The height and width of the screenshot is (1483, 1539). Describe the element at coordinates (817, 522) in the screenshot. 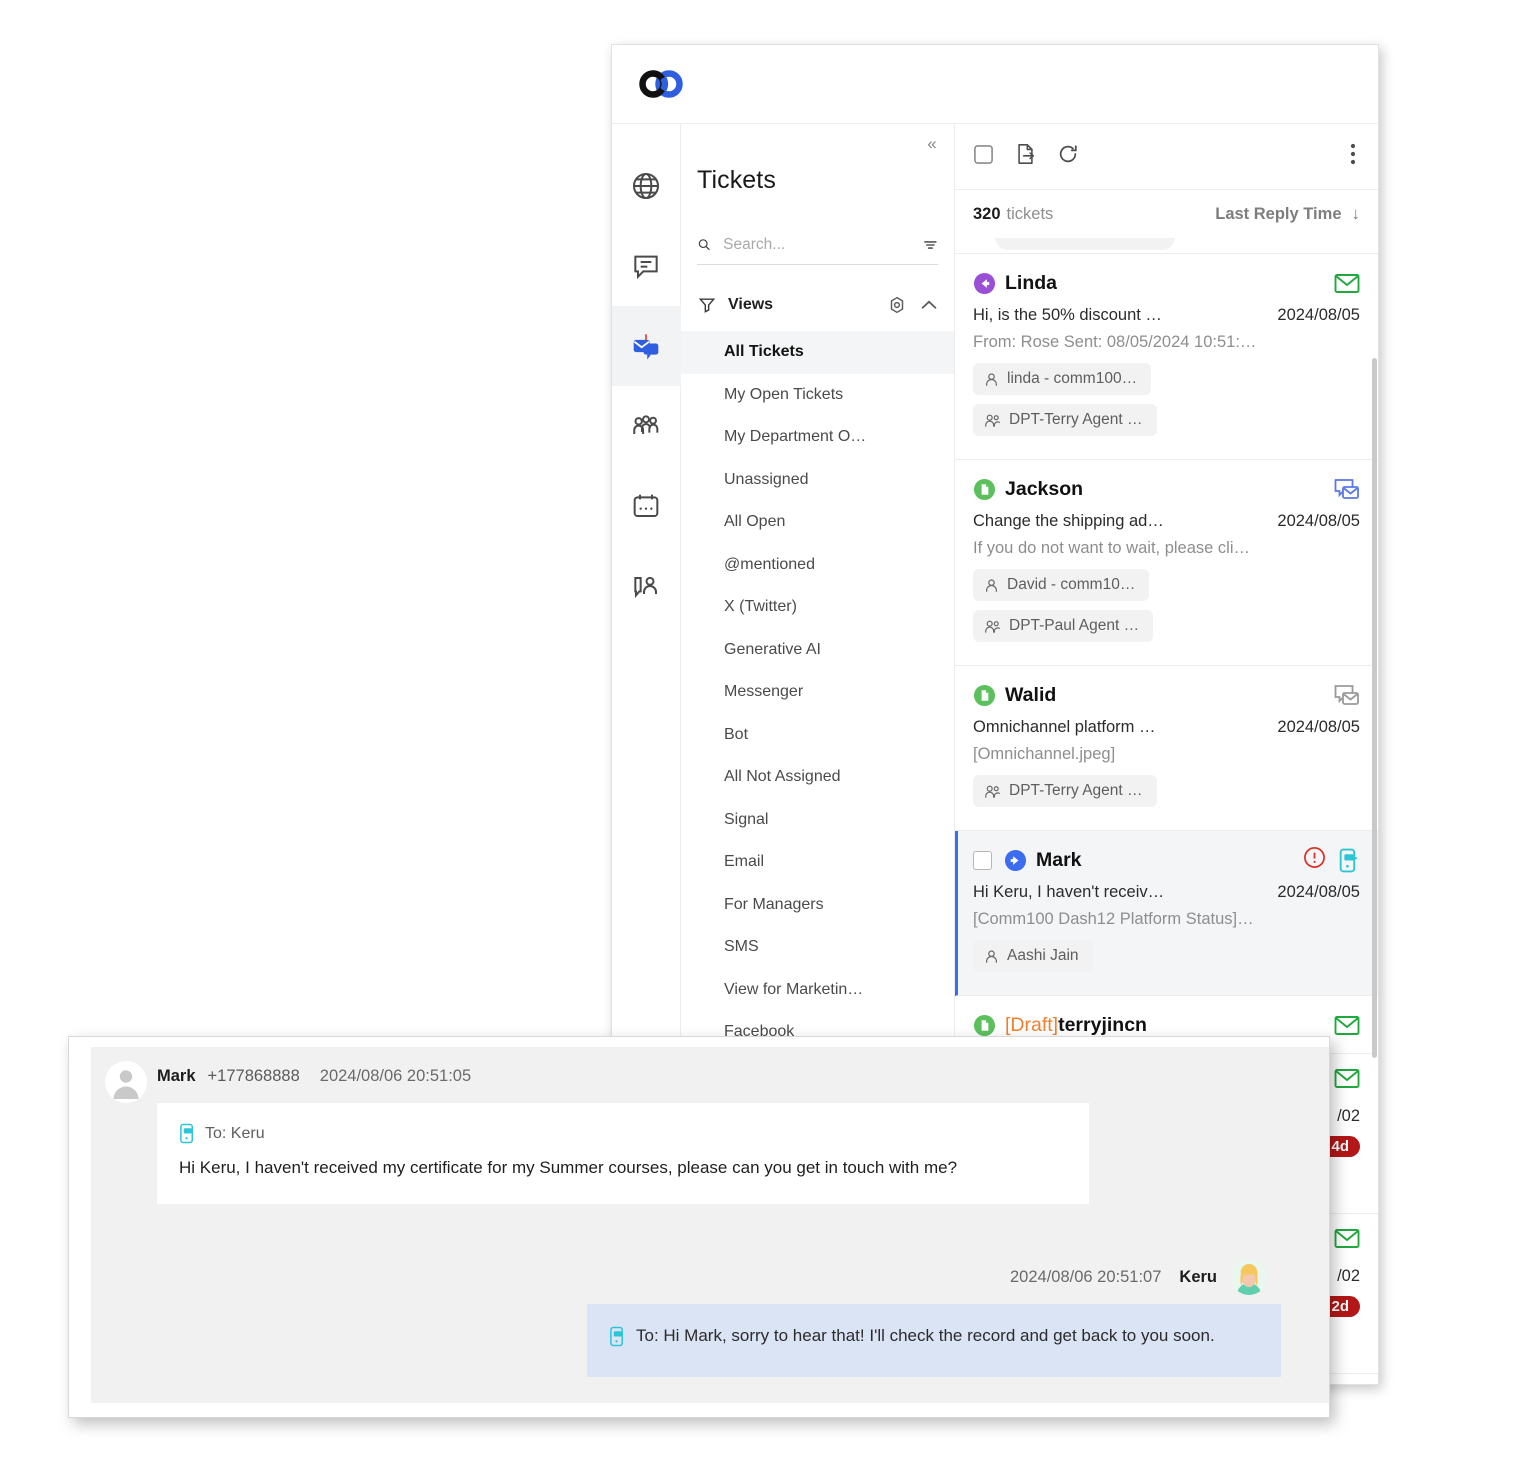

I see `view-item-all-open: All Open` at that location.